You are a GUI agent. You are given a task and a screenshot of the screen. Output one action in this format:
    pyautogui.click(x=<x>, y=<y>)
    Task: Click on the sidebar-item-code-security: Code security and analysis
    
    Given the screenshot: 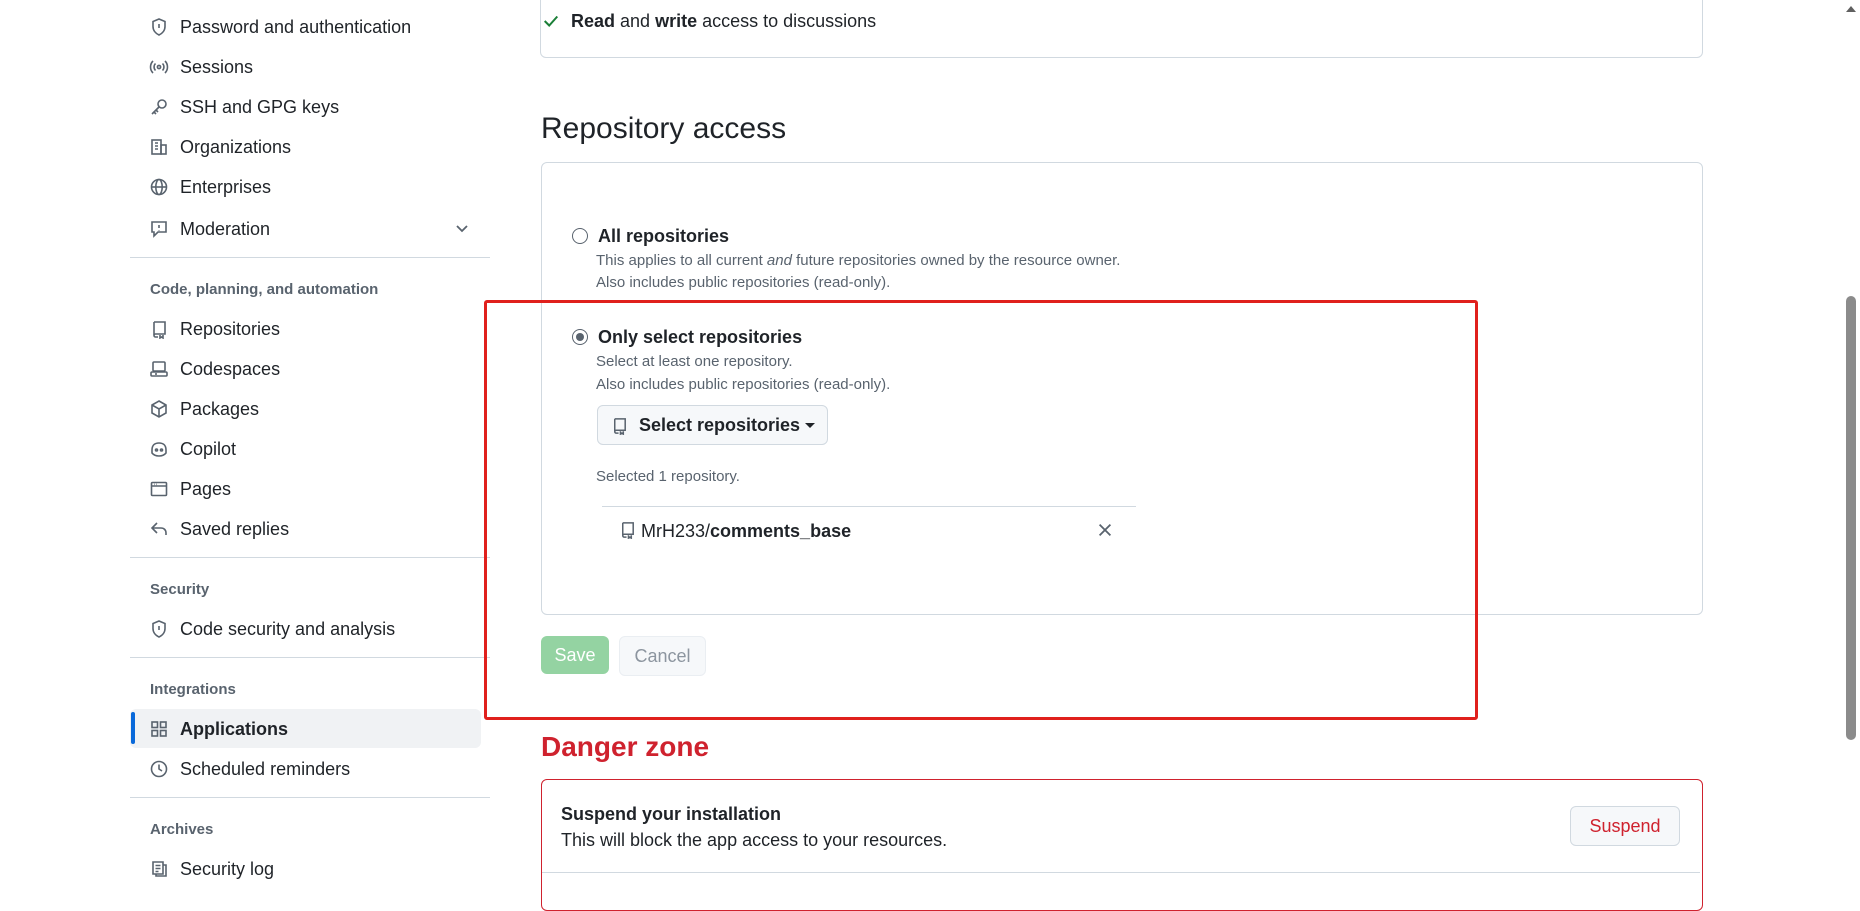 What is the action you would take?
    pyautogui.click(x=271, y=629)
    